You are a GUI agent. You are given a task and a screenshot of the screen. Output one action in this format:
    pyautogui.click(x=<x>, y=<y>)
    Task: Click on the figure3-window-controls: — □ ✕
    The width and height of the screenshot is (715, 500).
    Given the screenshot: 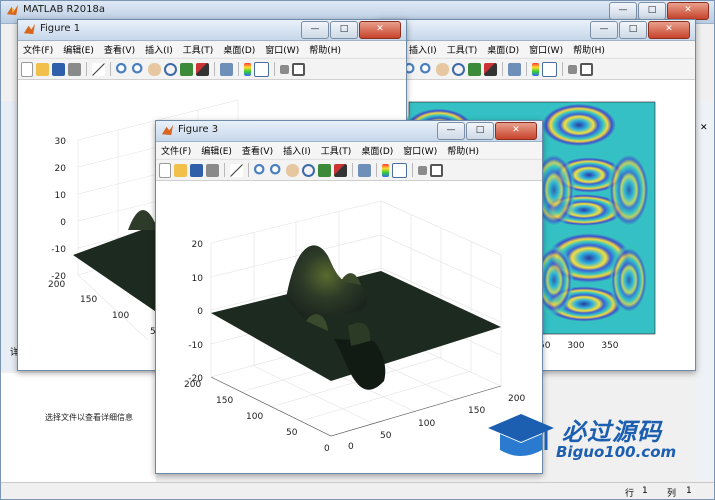 What is the action you would take?
    pyautogui.click(x=487, y=131)
    